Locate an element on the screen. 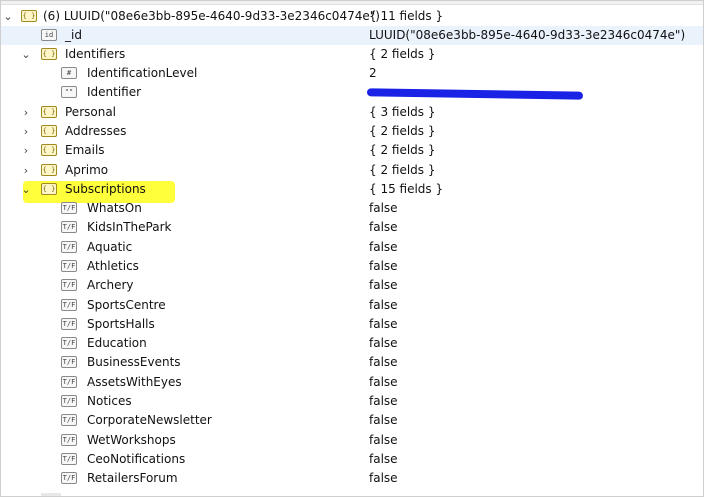  field-name: CorporateNewsletter is located at coordinates (149, 420).